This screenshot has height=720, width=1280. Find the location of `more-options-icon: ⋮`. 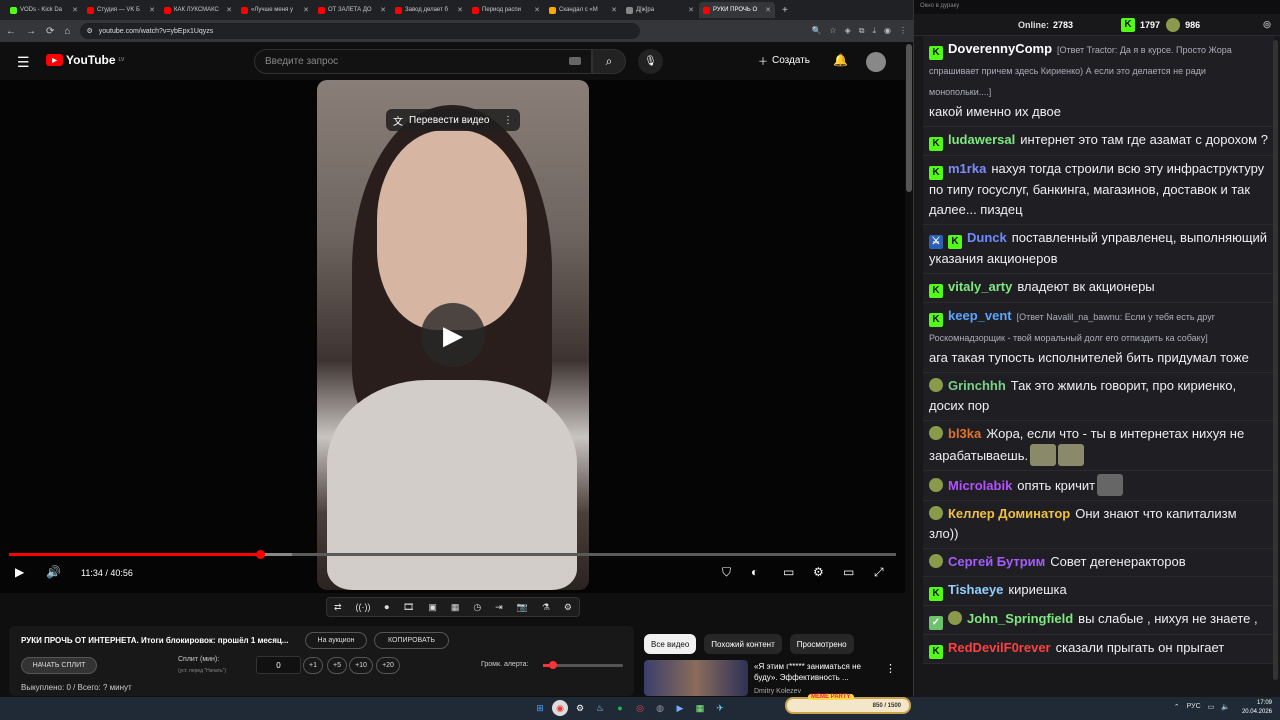

more-options-icon: ⋮ is located at coordinates (890, 668).